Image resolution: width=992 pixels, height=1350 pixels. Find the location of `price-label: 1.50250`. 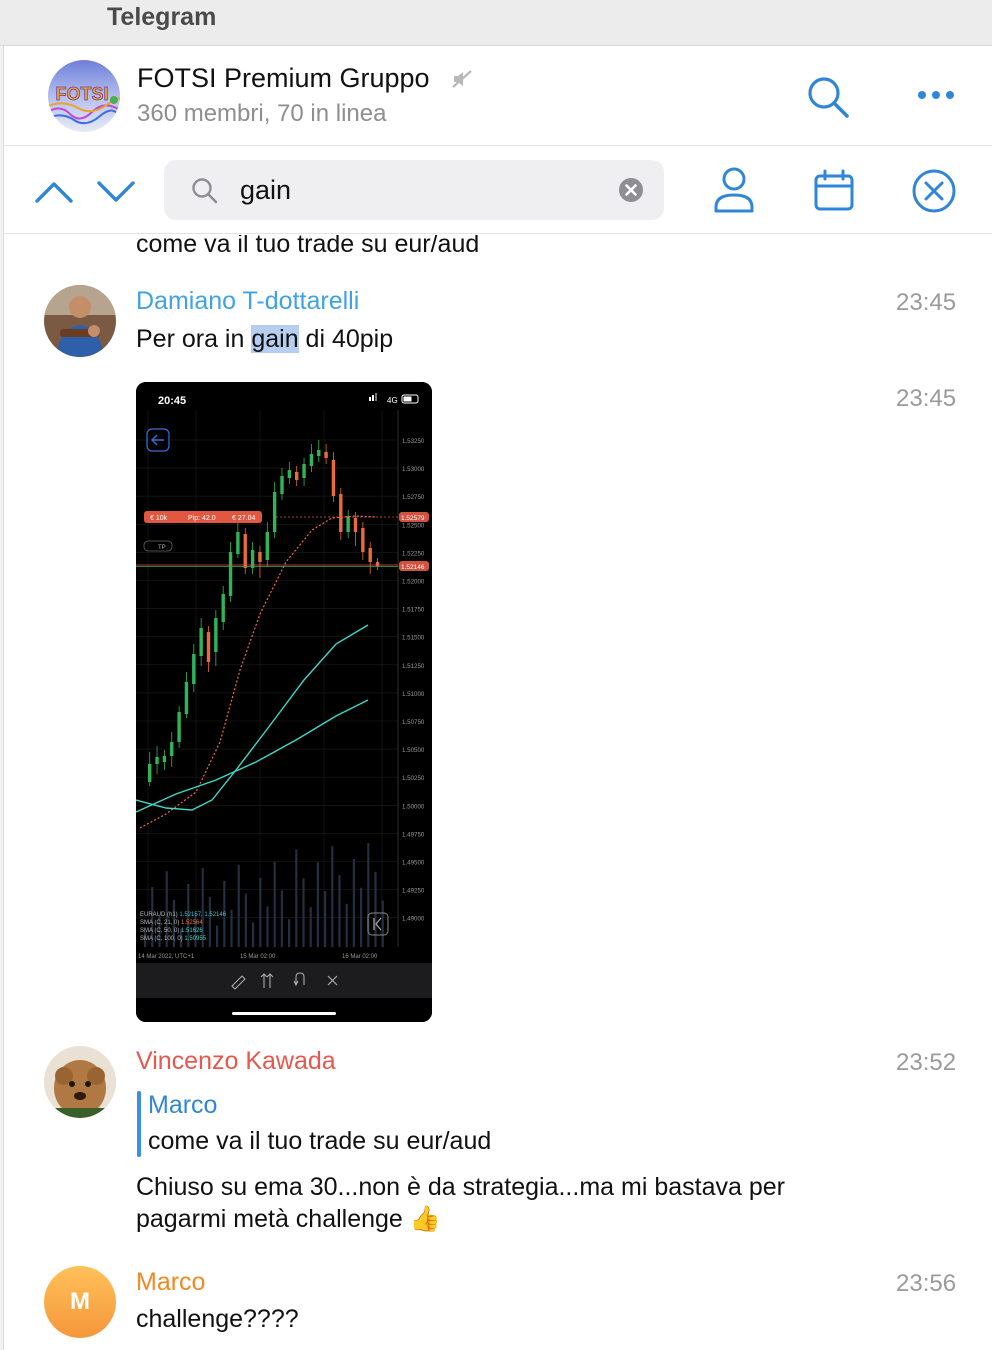

price-label: 1.50250 is located at coordinates (413, 778).